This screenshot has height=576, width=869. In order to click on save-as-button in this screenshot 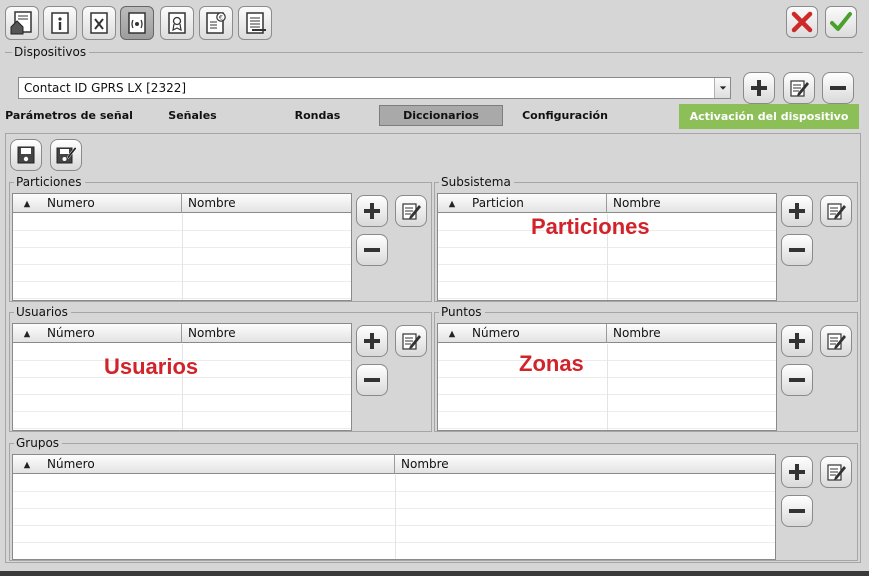, I will do `click(66, 155)`.